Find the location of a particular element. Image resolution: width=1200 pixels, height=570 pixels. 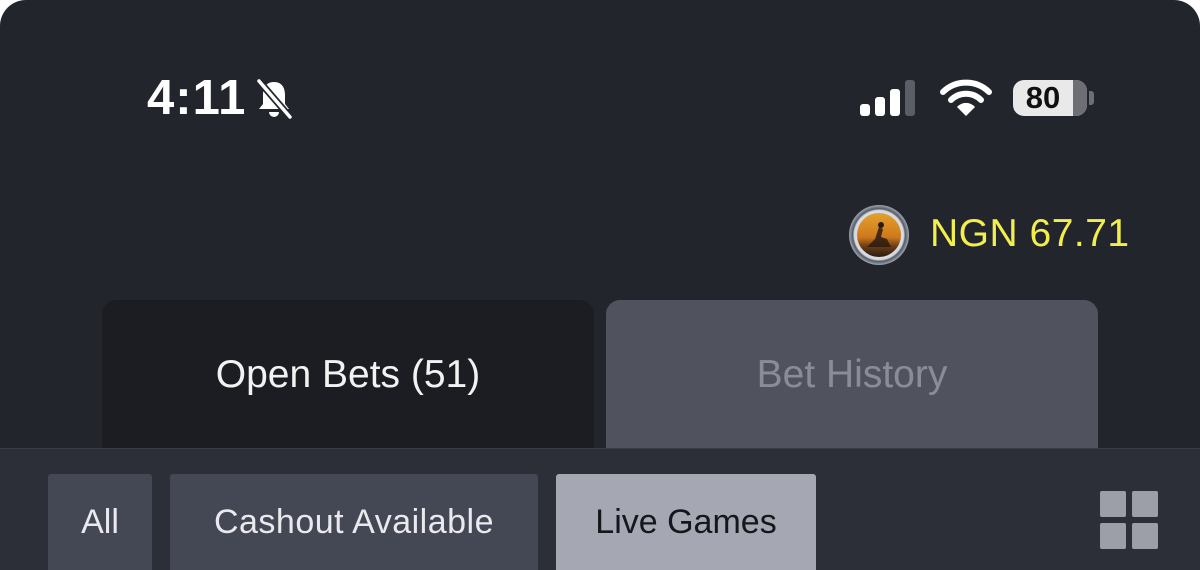

avatar-silhouette-icon is located at coordinates (879, 234).